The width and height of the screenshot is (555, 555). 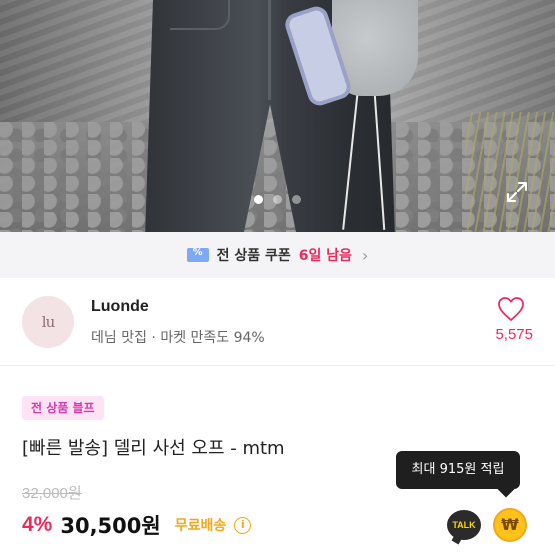 What do you see at coordinates (365, 255) in the screenshot?
I see `chevron-right-icon: ›` at bounding box center [365, 255].